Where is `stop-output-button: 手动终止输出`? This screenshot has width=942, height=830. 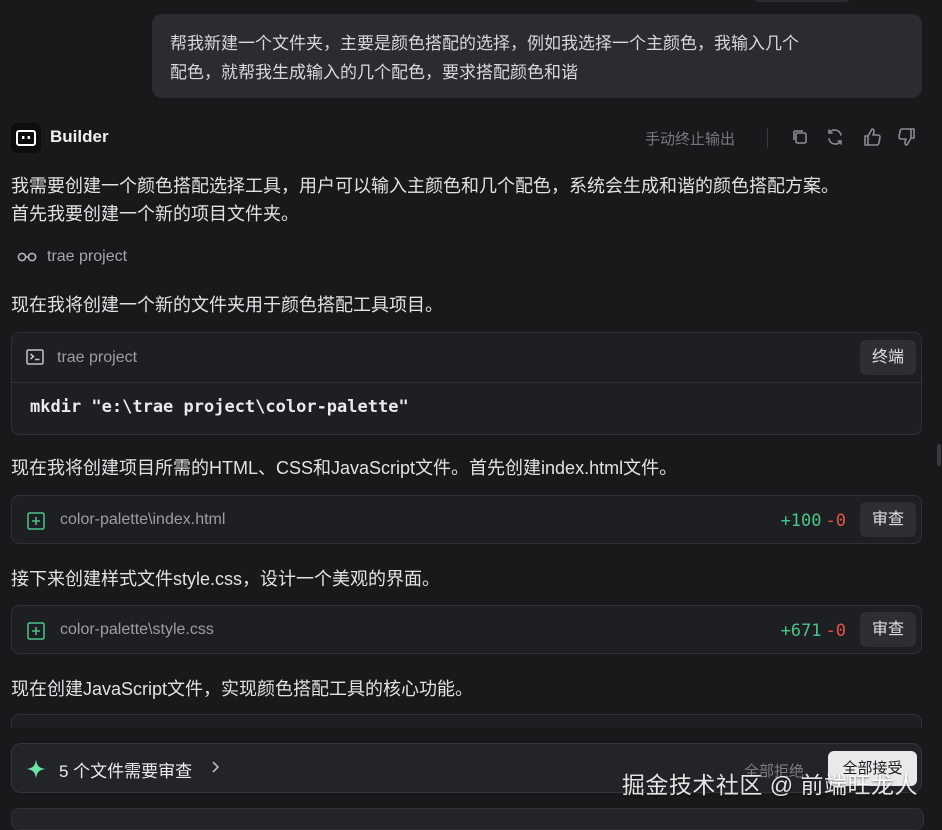
stop-output-button: 手动终止输出 is located at coordinates (690, 138).